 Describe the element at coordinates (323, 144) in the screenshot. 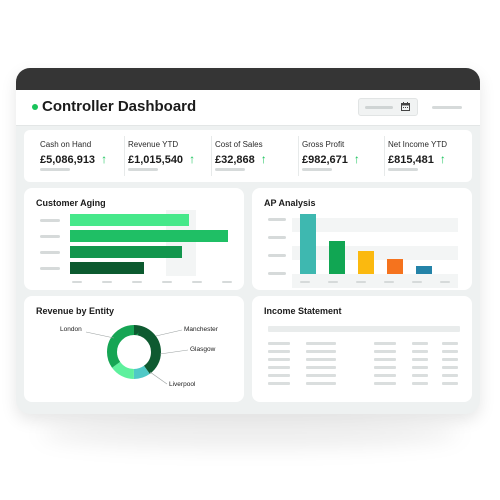

I see `kpi-label: Gross Profit` at that location.